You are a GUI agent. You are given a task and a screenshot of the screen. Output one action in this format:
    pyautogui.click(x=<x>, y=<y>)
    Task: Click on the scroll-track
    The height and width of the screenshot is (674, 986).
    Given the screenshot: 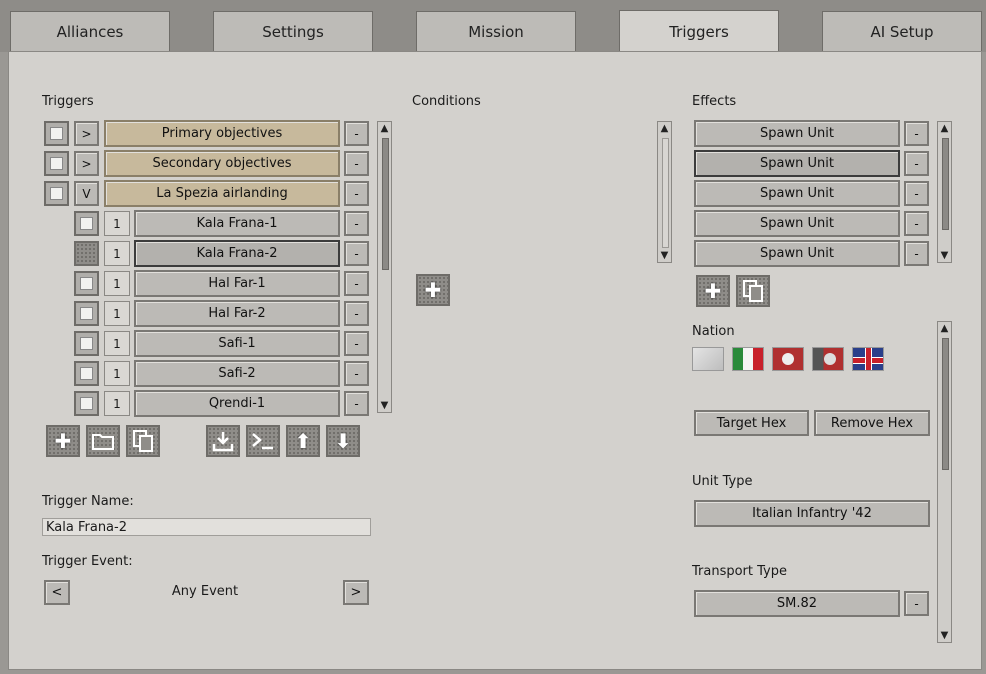 What is the action you would take?
    pyautogui.click(x=665, y=193)
    